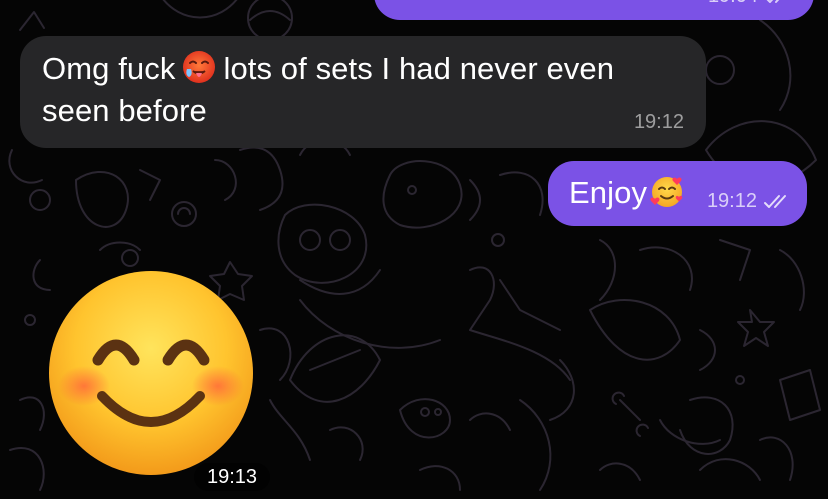  I want to click on hot-face-emoji-icon, so click(199, 67).